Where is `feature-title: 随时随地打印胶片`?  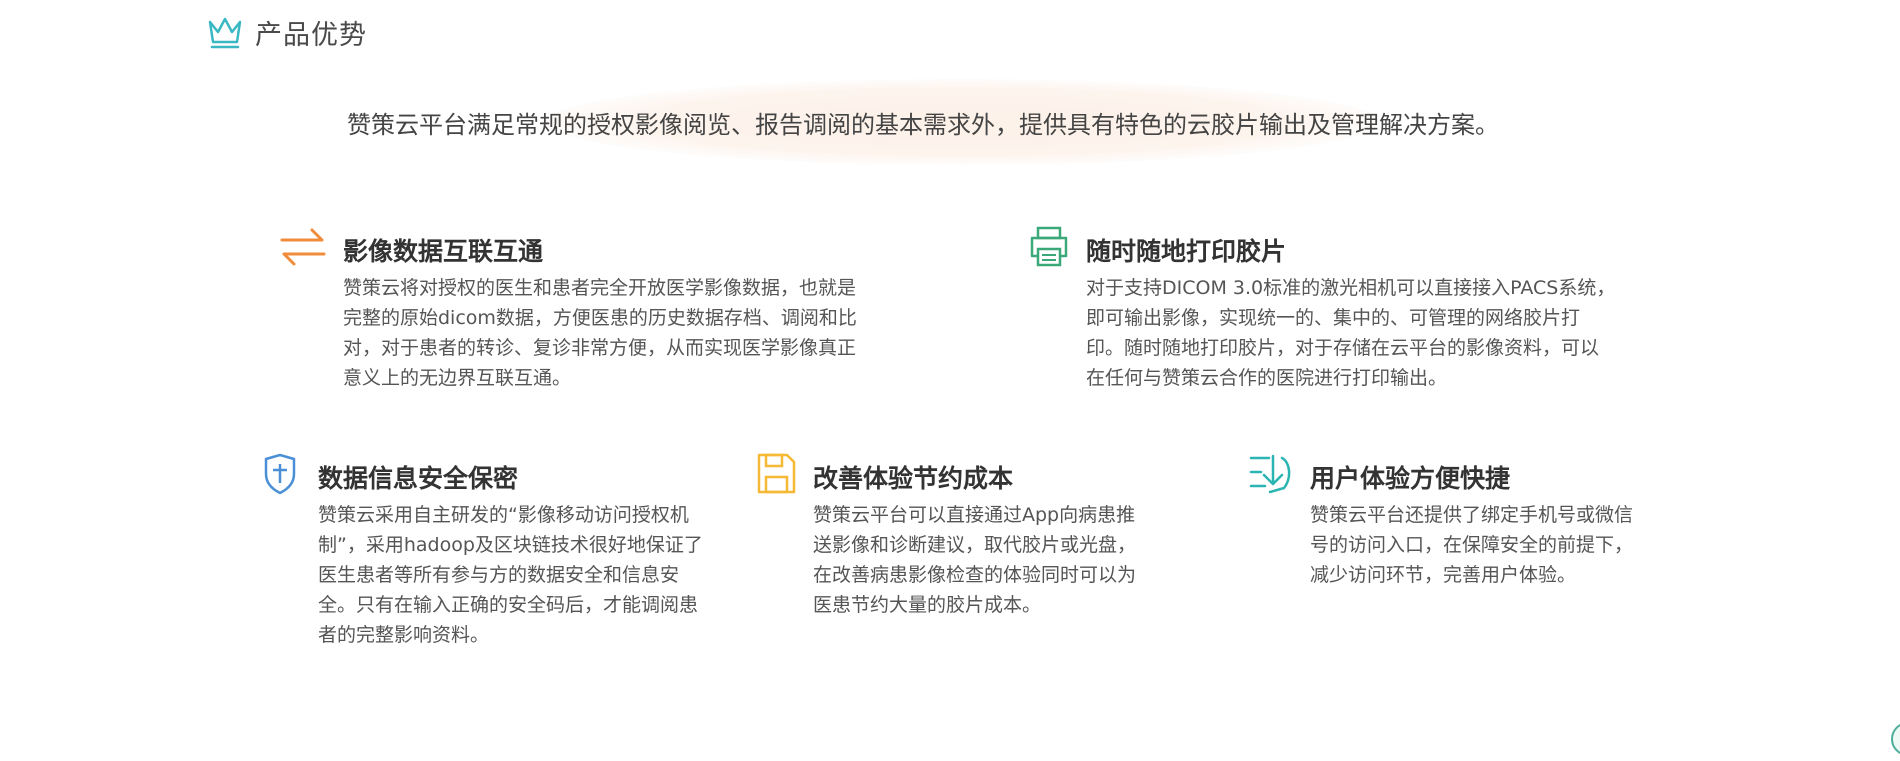
feature-title: 随时随地打印胶片 is located at coordinates (1186, 251).